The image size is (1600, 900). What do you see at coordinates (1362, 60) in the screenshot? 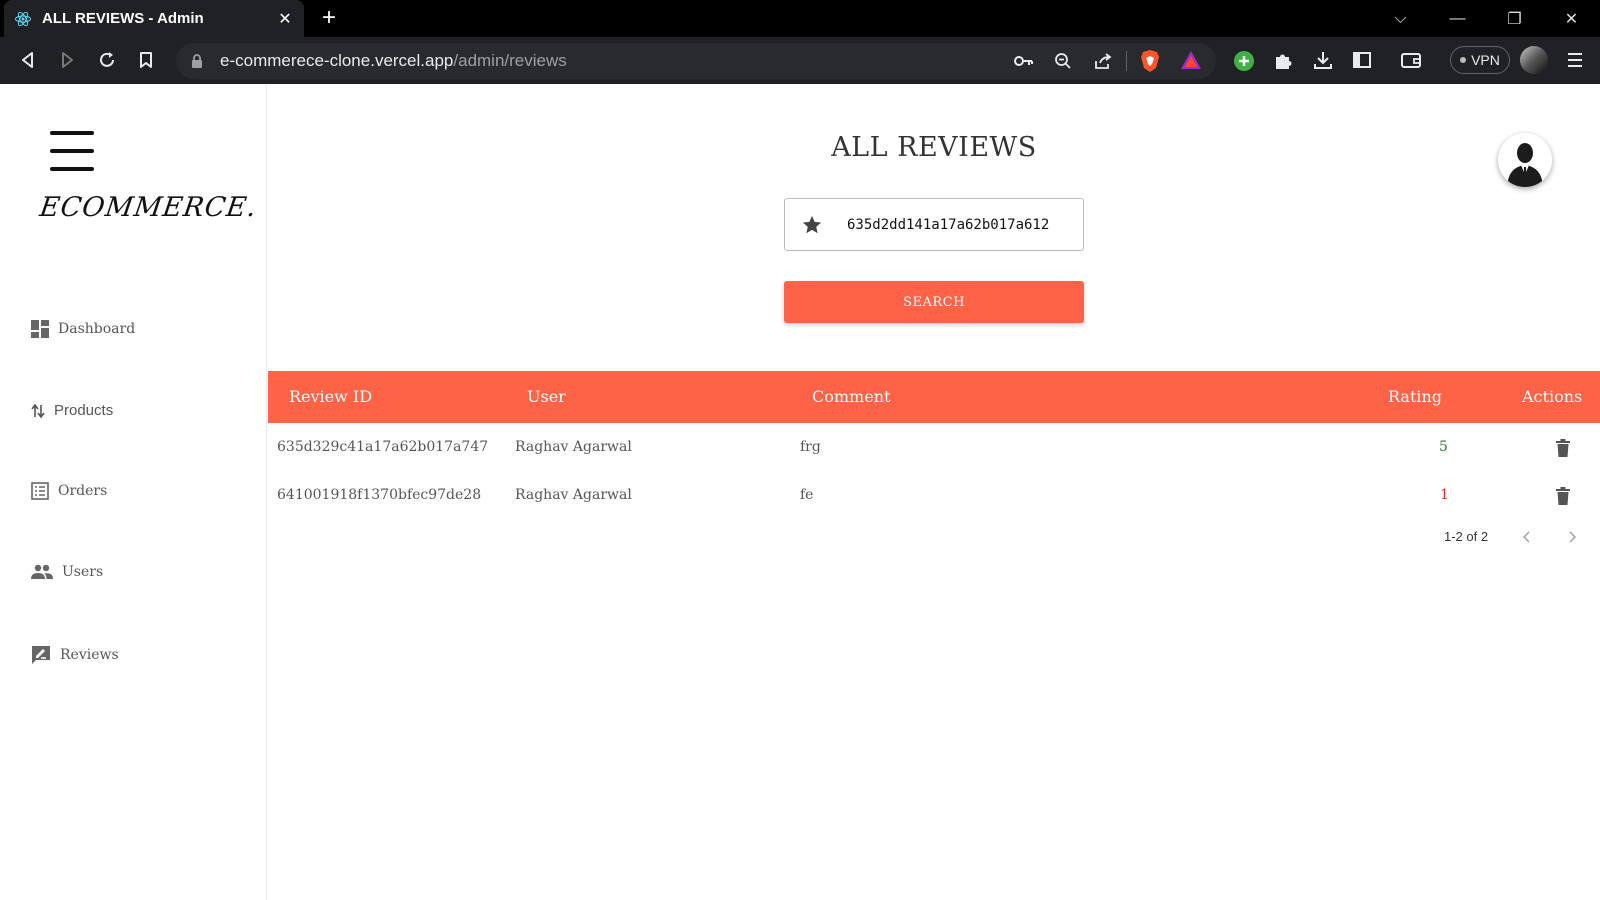
I see `sidebar-toggle-icon` at bounding box center [1362, 60].